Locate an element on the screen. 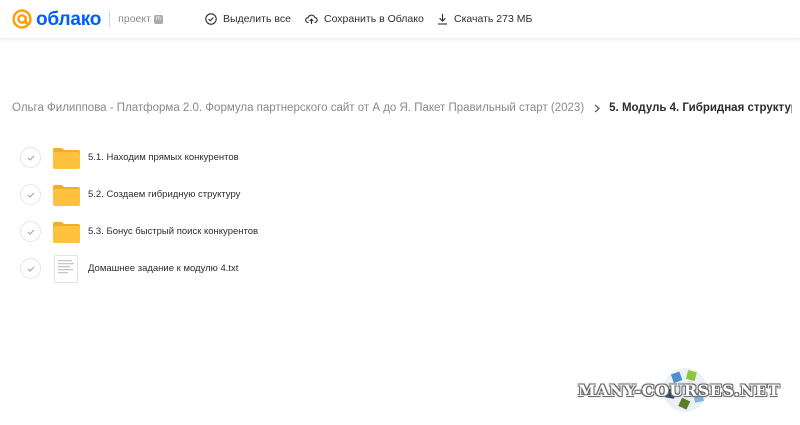 Image resolution: width=800 pixels, height=425 pixels. list-item: 5.3. Бонус быстрый поиск конкурентов is located at coordinates (220, 231).